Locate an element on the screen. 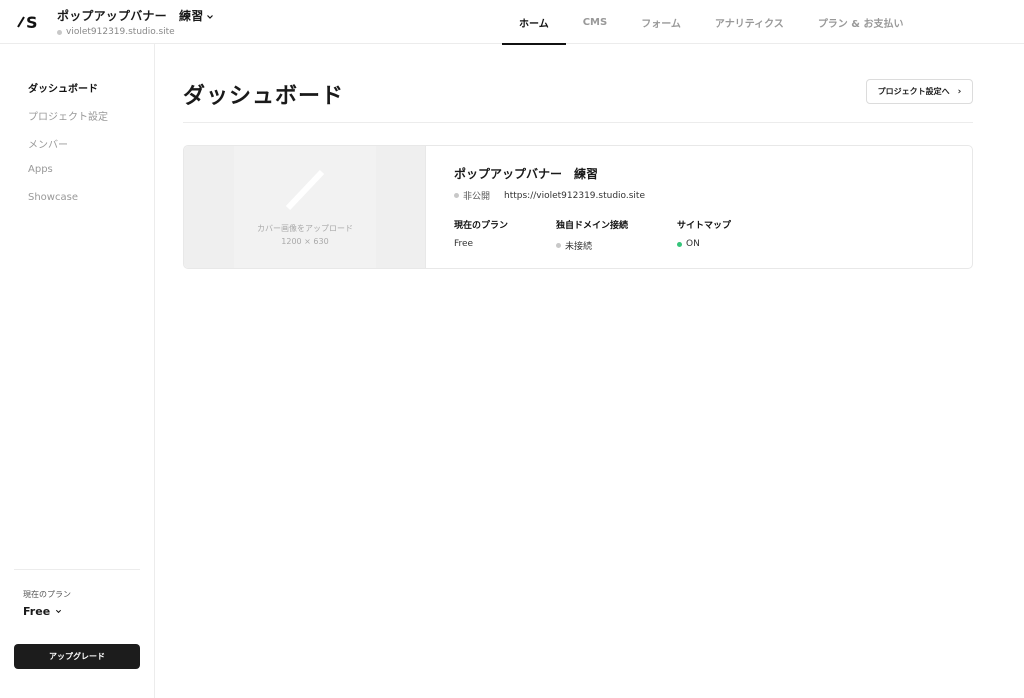 The image size is (1024, 698). card-status-row: 非公開 https://violet912319.studio.site is located at coordinates (549, 195).